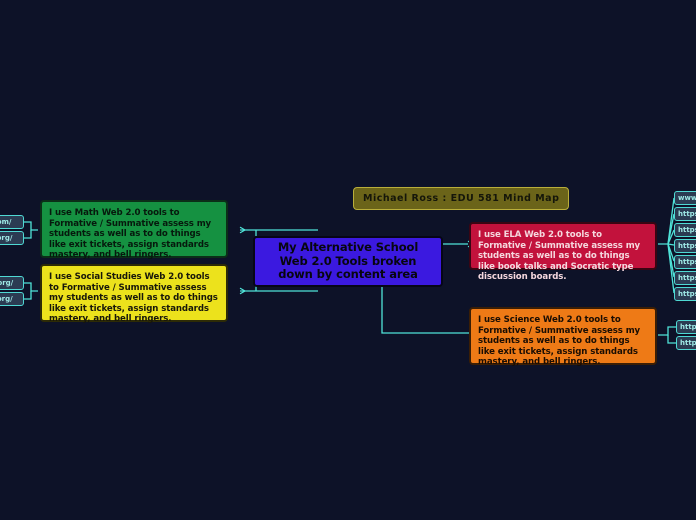 This screenshot has height=520, width=696. Describe the element at coordinates (461, 198) in the screenshot. I see `mind-map-title-node: Michael Ross : EDU 581 Mind Map` at that location.